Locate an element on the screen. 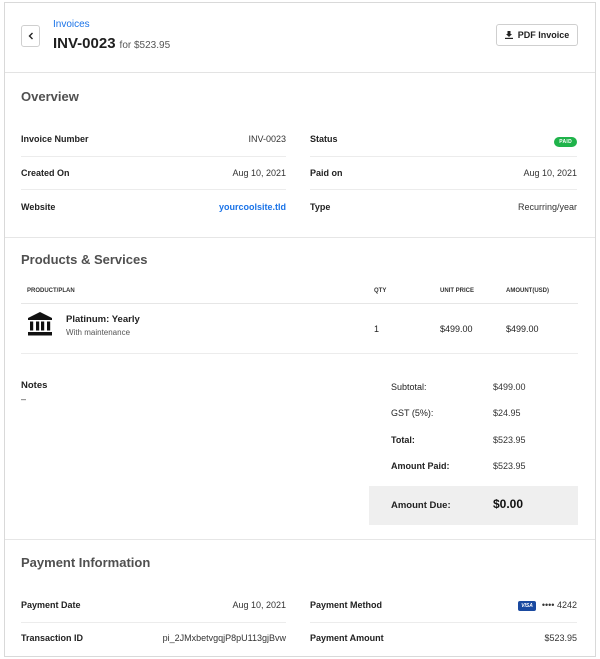 This screenshot has width=600, height=659. payment-title: Payment Information is located at coordinates (86, 562).